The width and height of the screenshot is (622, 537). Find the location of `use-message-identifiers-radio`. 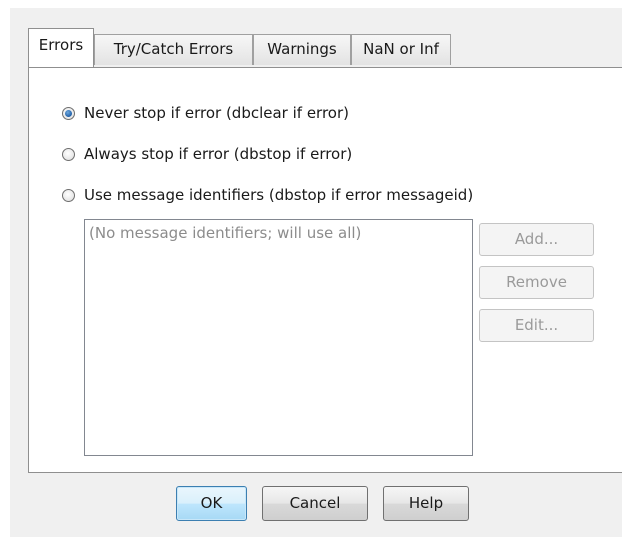

use-message-identifiers-radio is located at coordinates (68, 195).